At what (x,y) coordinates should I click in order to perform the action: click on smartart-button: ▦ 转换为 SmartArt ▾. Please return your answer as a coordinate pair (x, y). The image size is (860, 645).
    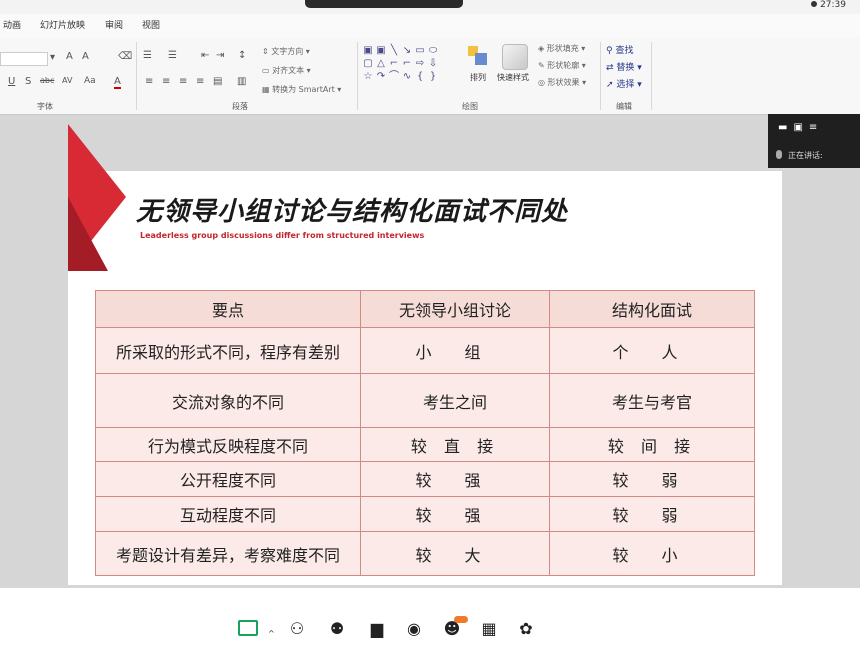
    Looking at the image, I should click on (301, 89).